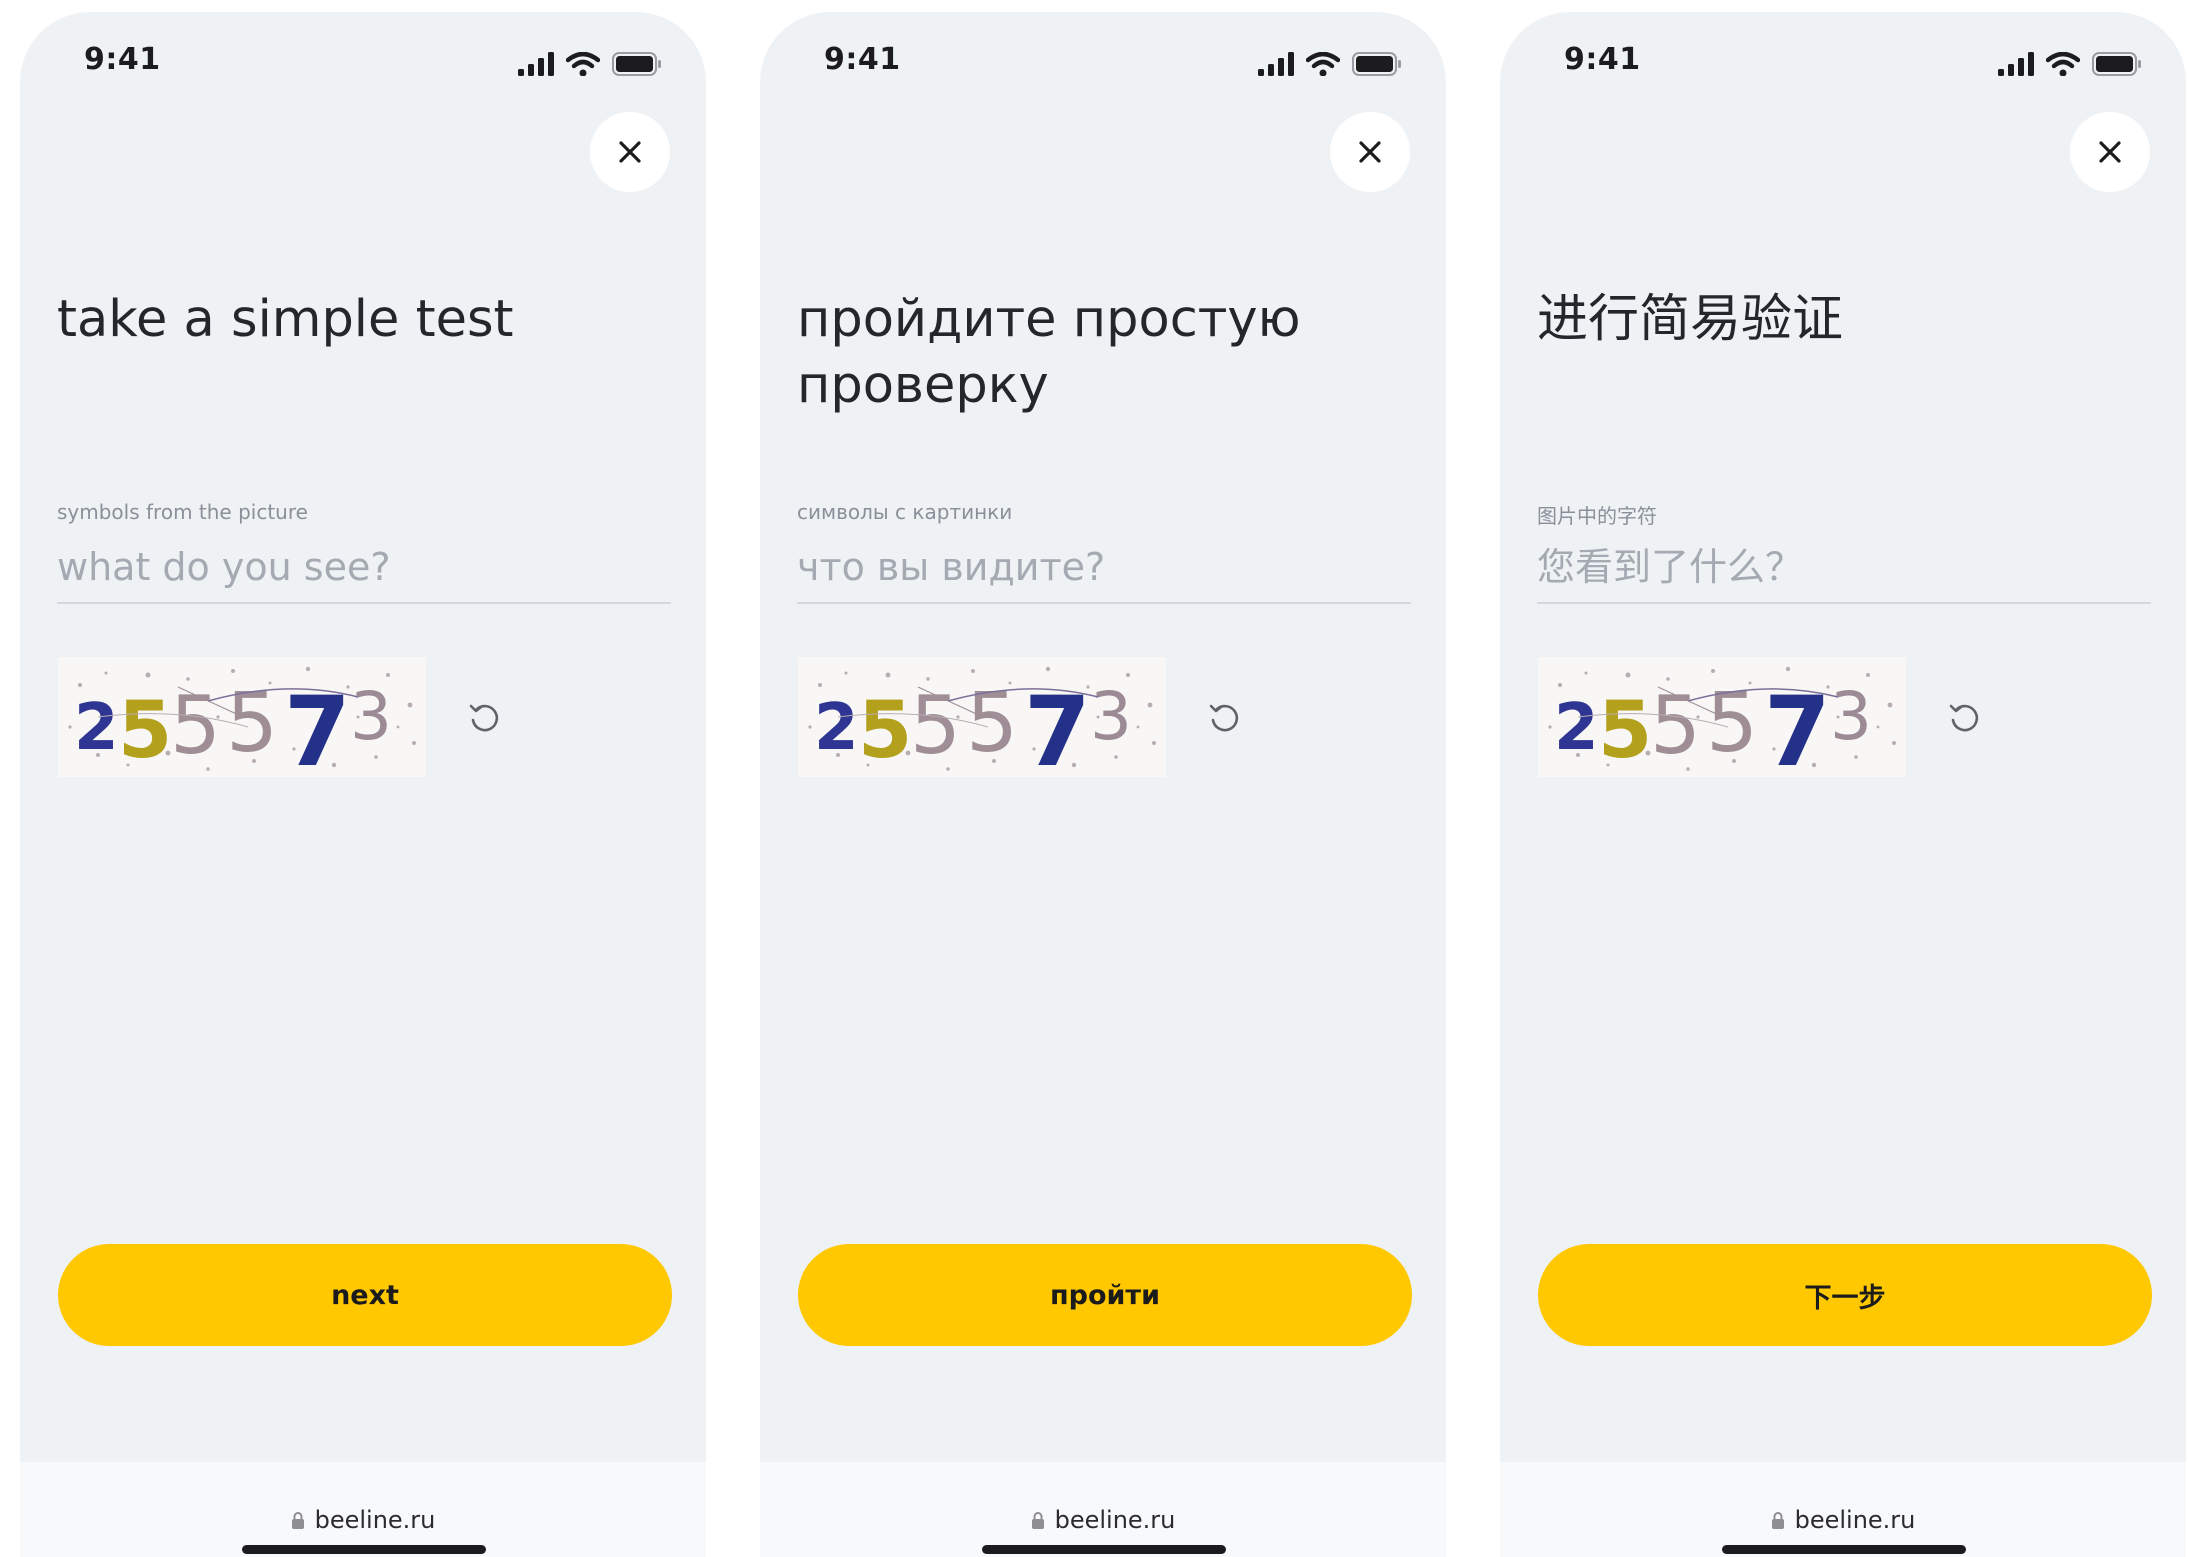  Describe the element at coordinates (365, 1295) in the screenshot. I see `next-button: next` at that location.